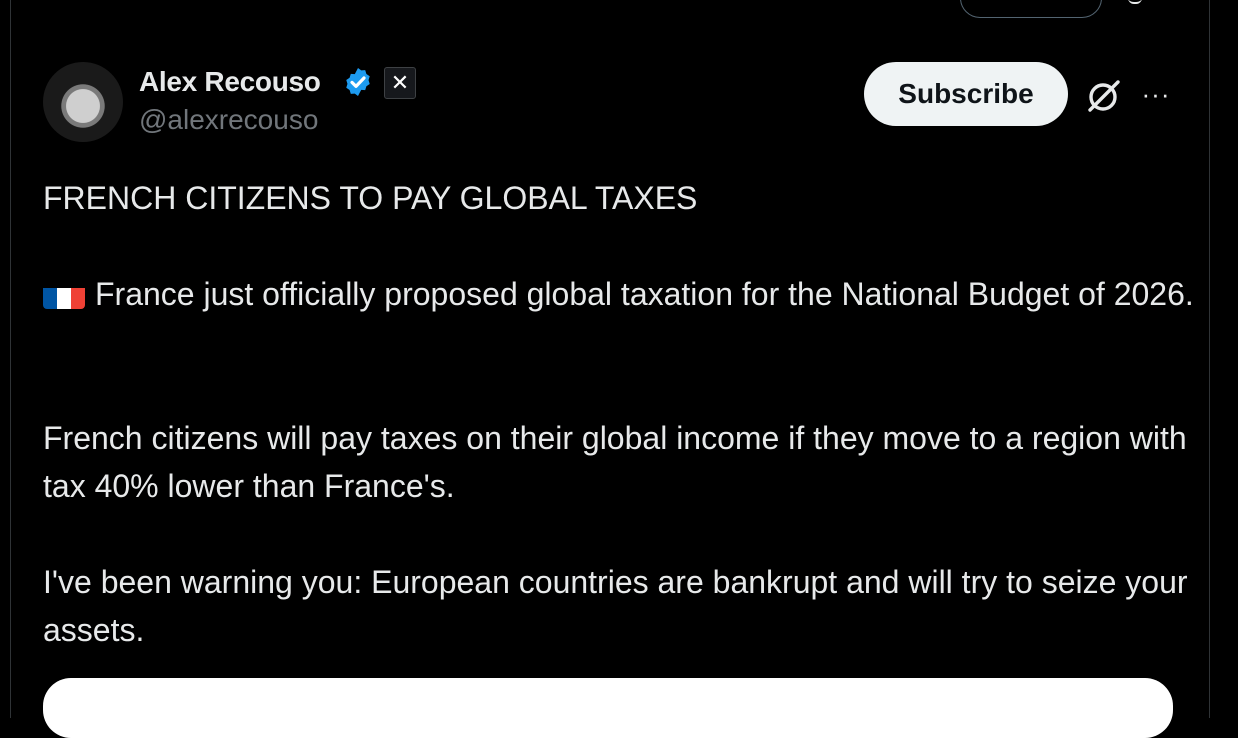  What do you see at coordinates (1031, 9) in the screenshot?
I see `previous-post-button` at bounding box center [1031, 9].